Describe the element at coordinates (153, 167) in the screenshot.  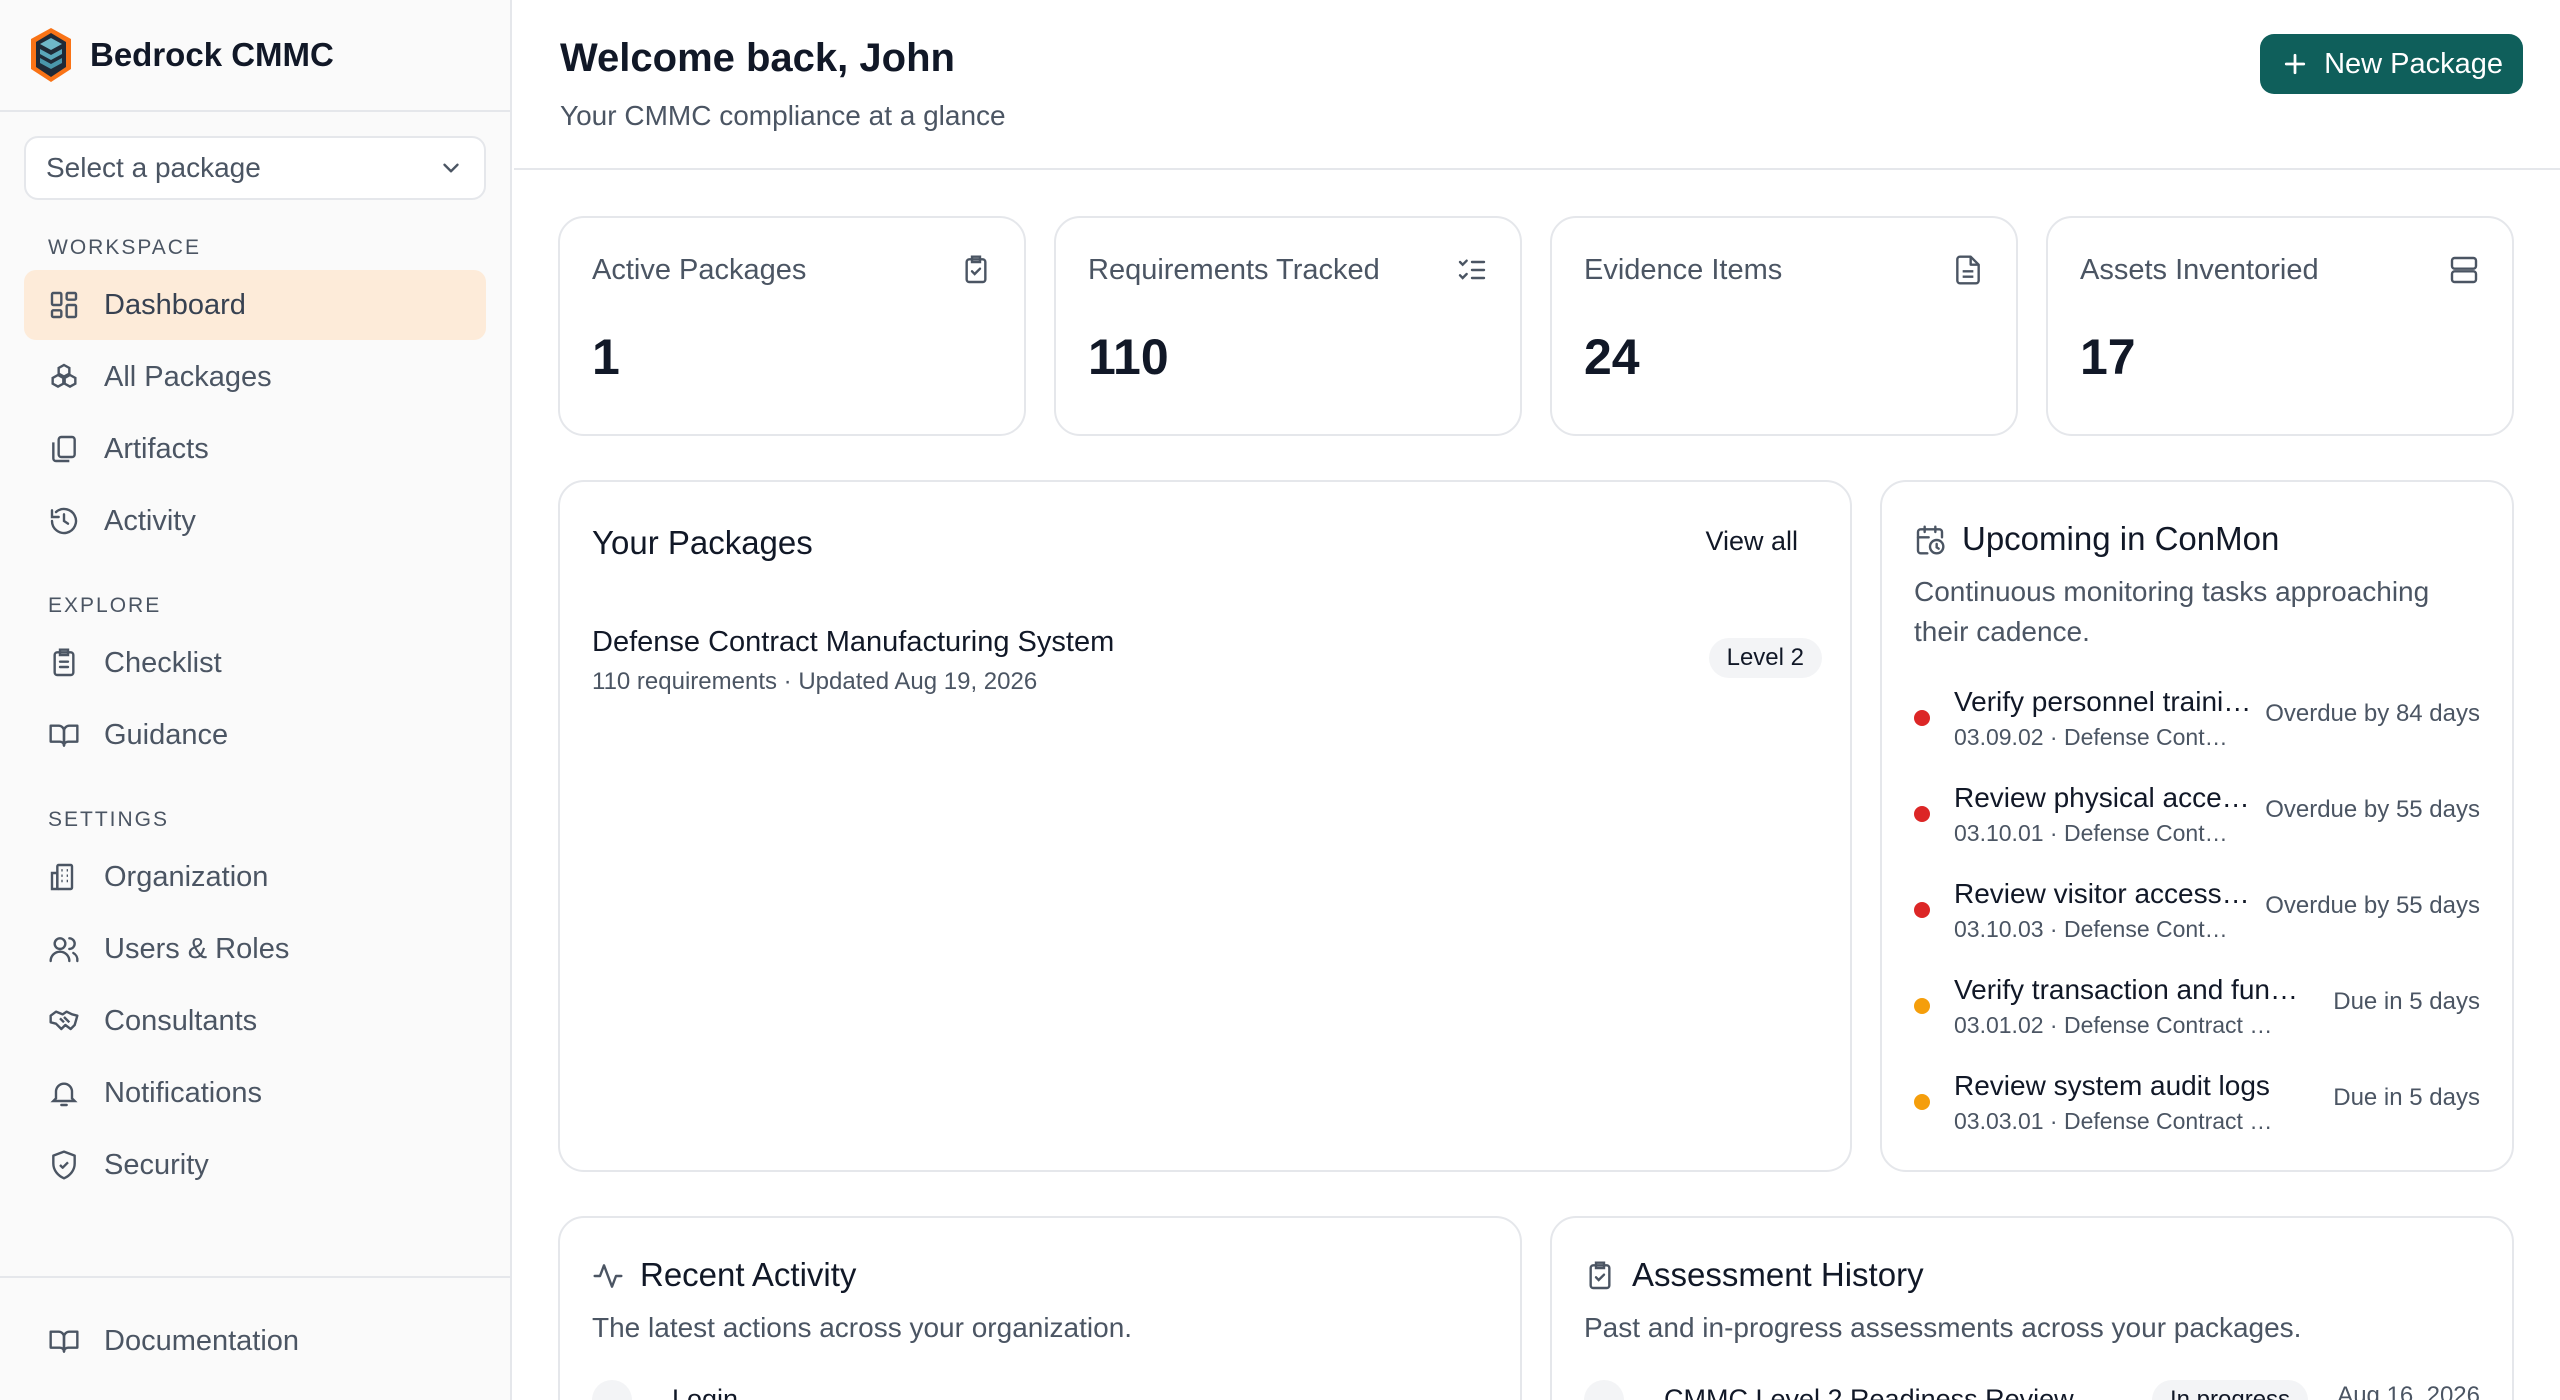
I see `package-select-placeholder: Select a package` at that location.